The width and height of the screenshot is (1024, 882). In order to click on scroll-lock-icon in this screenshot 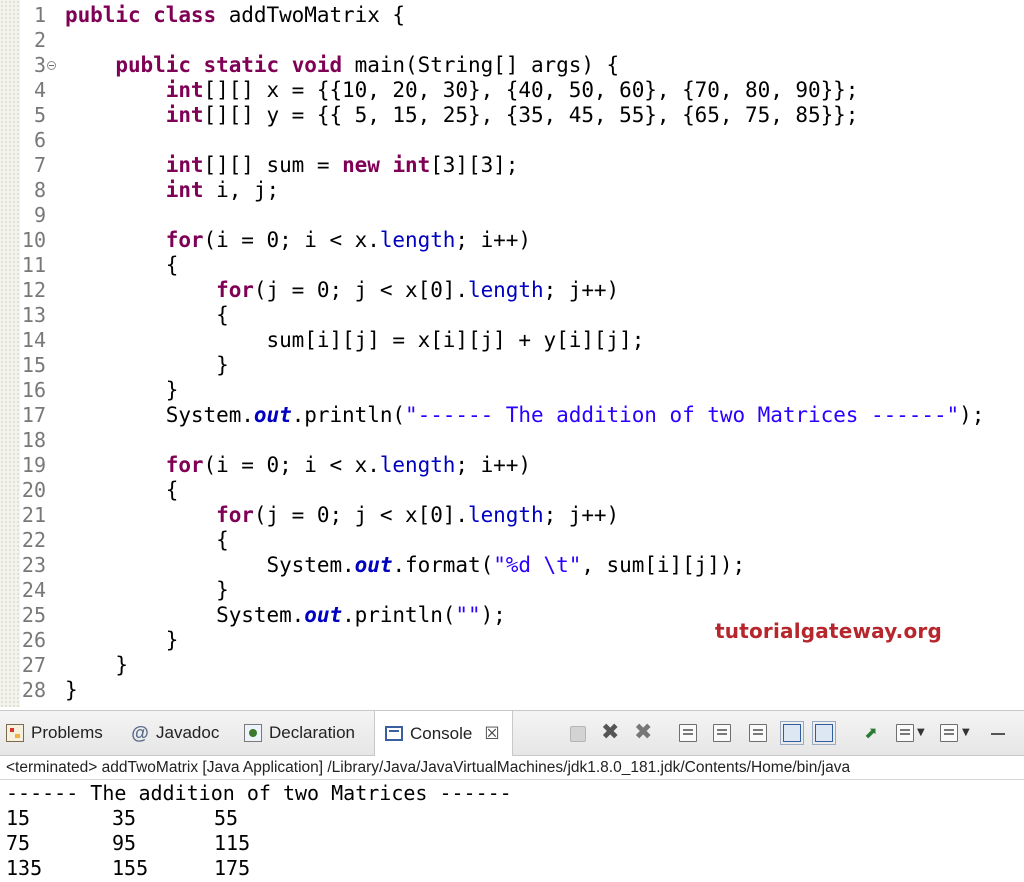, I will do `click(722, 733)`.